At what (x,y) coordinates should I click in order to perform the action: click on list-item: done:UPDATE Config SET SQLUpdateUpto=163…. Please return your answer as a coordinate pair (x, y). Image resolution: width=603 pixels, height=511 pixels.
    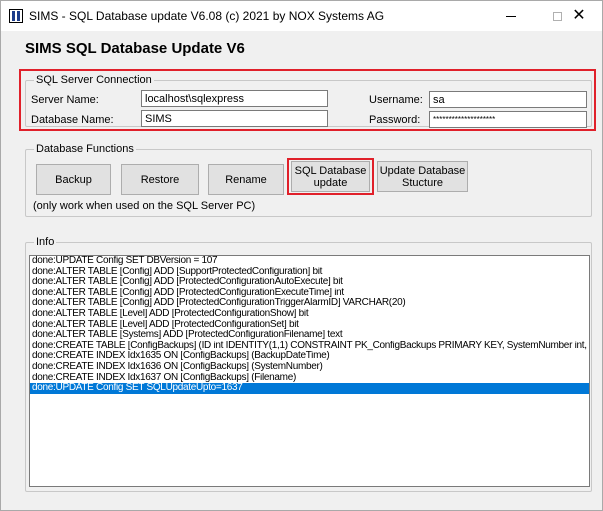
    Looking at the image, I should click on (309, 388).